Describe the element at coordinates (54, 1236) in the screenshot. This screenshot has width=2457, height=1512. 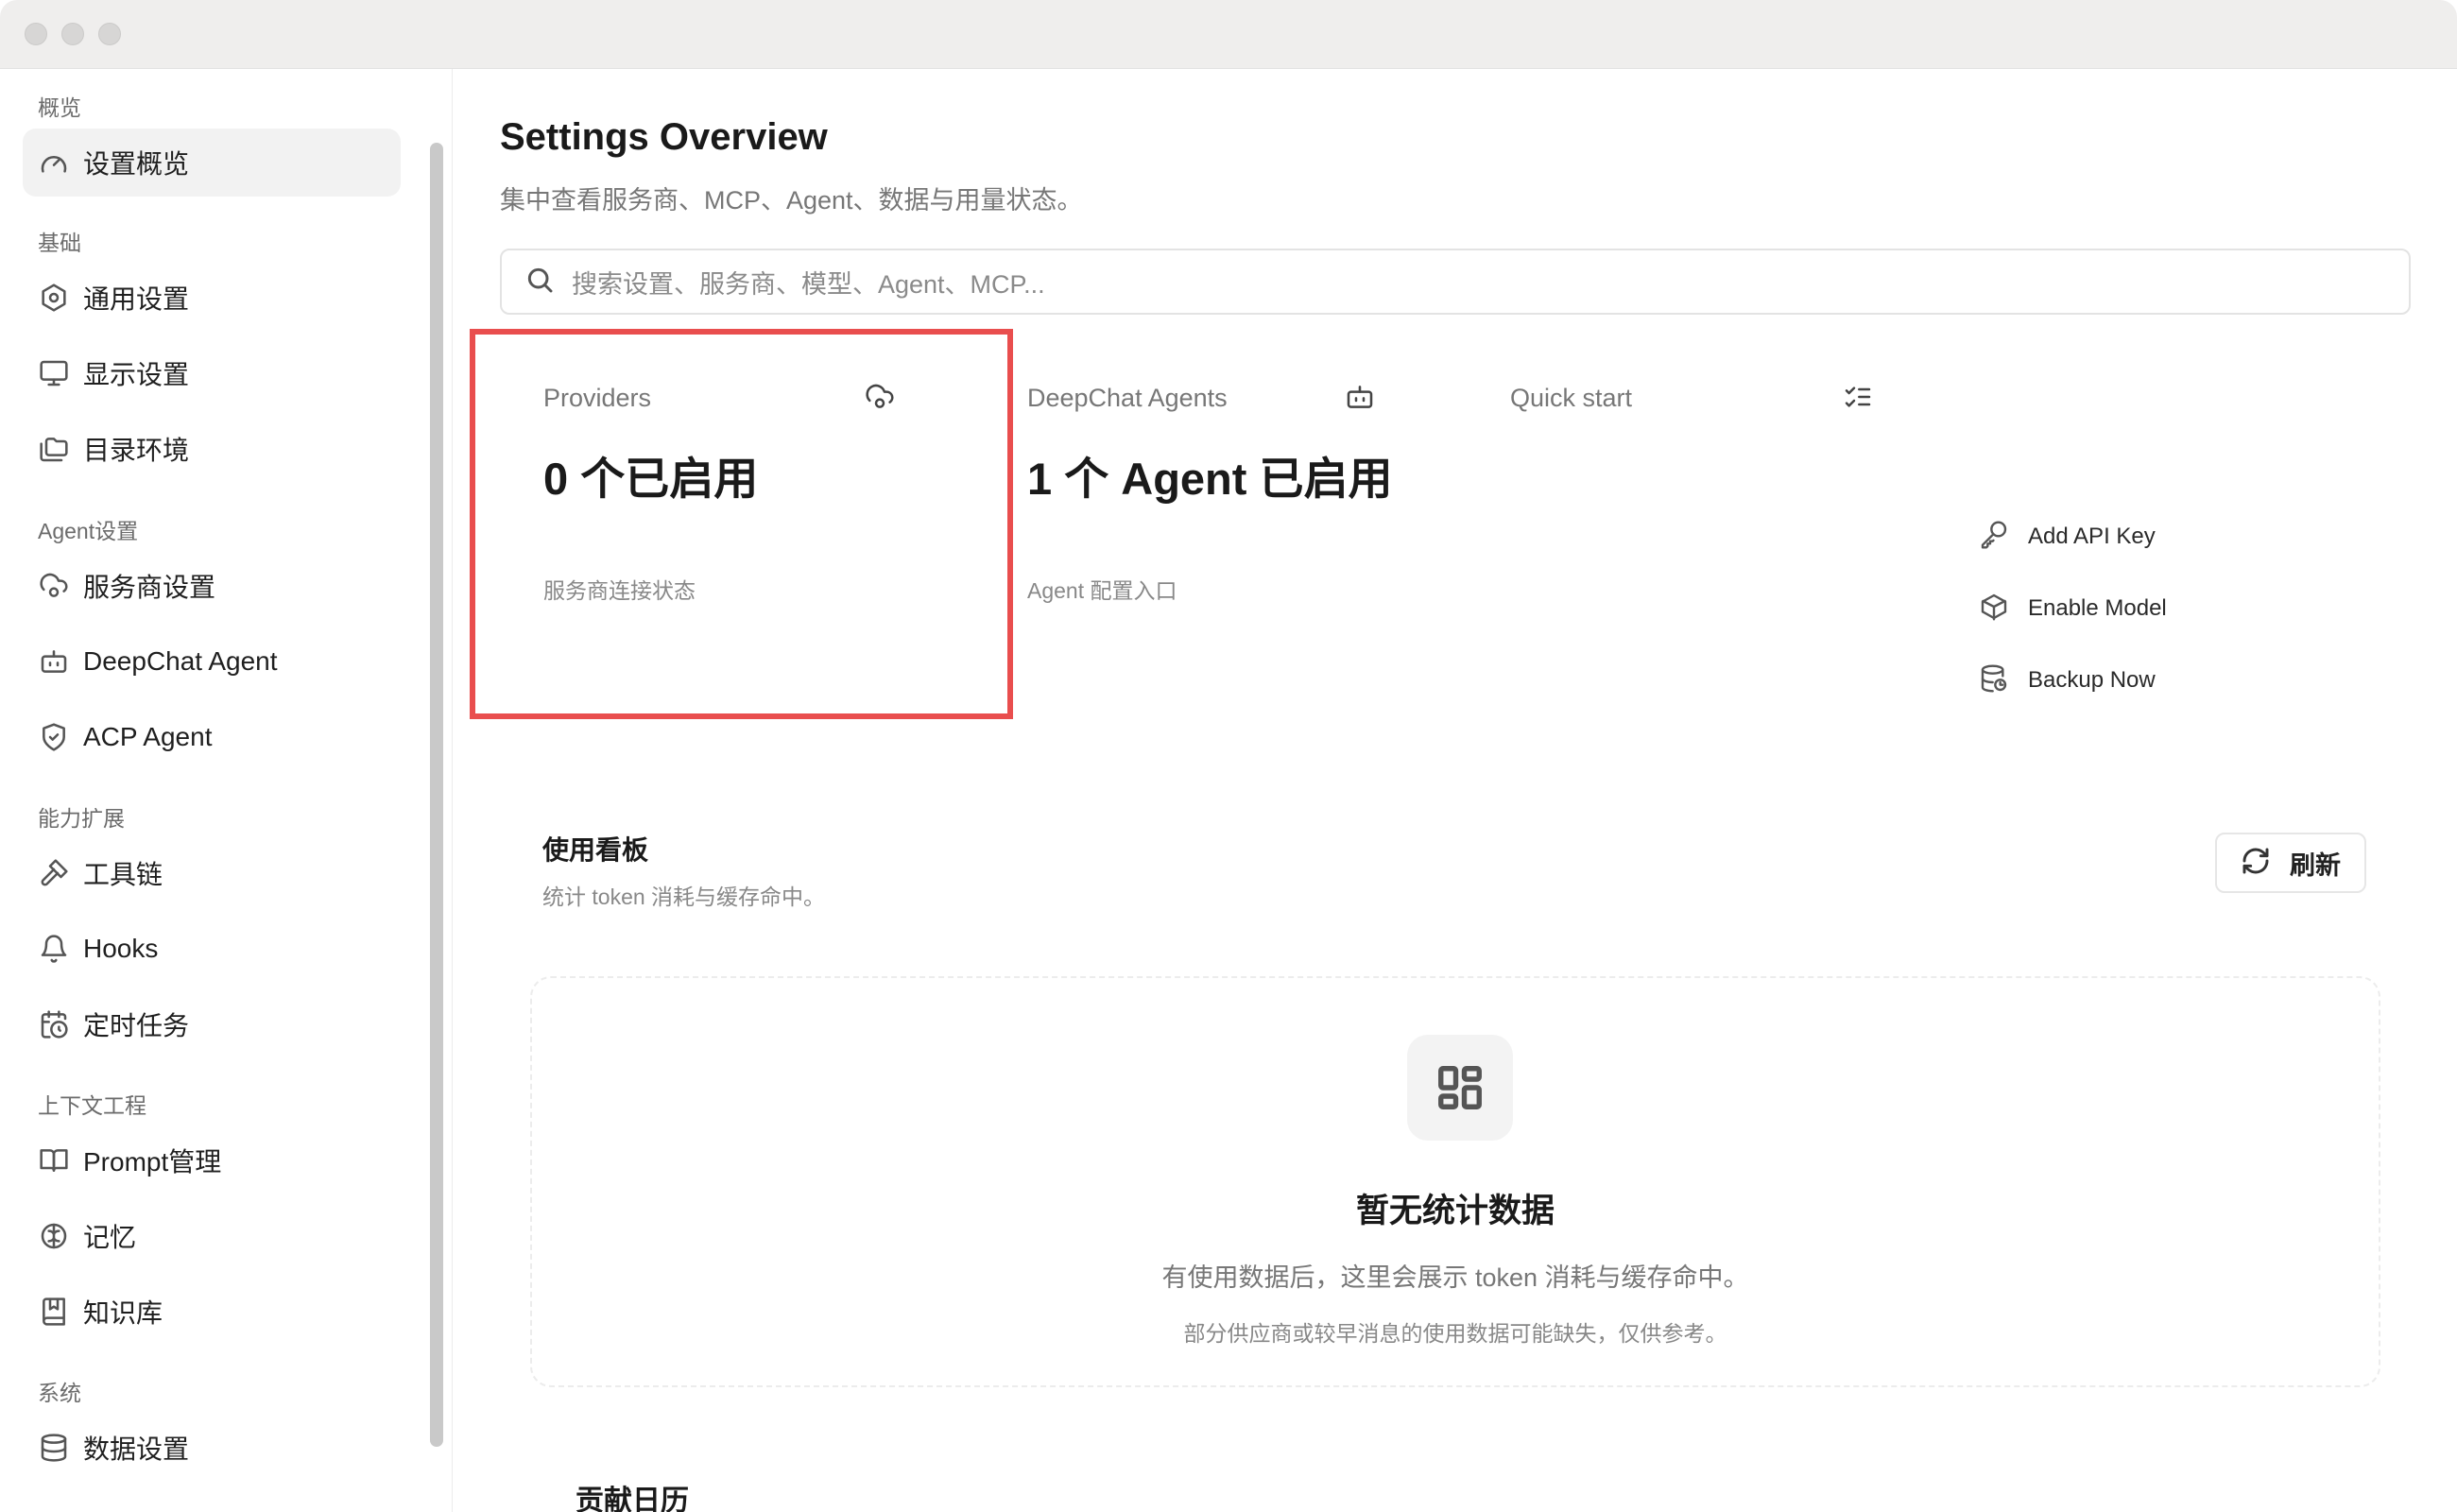
I see `brain-icon` at that location.